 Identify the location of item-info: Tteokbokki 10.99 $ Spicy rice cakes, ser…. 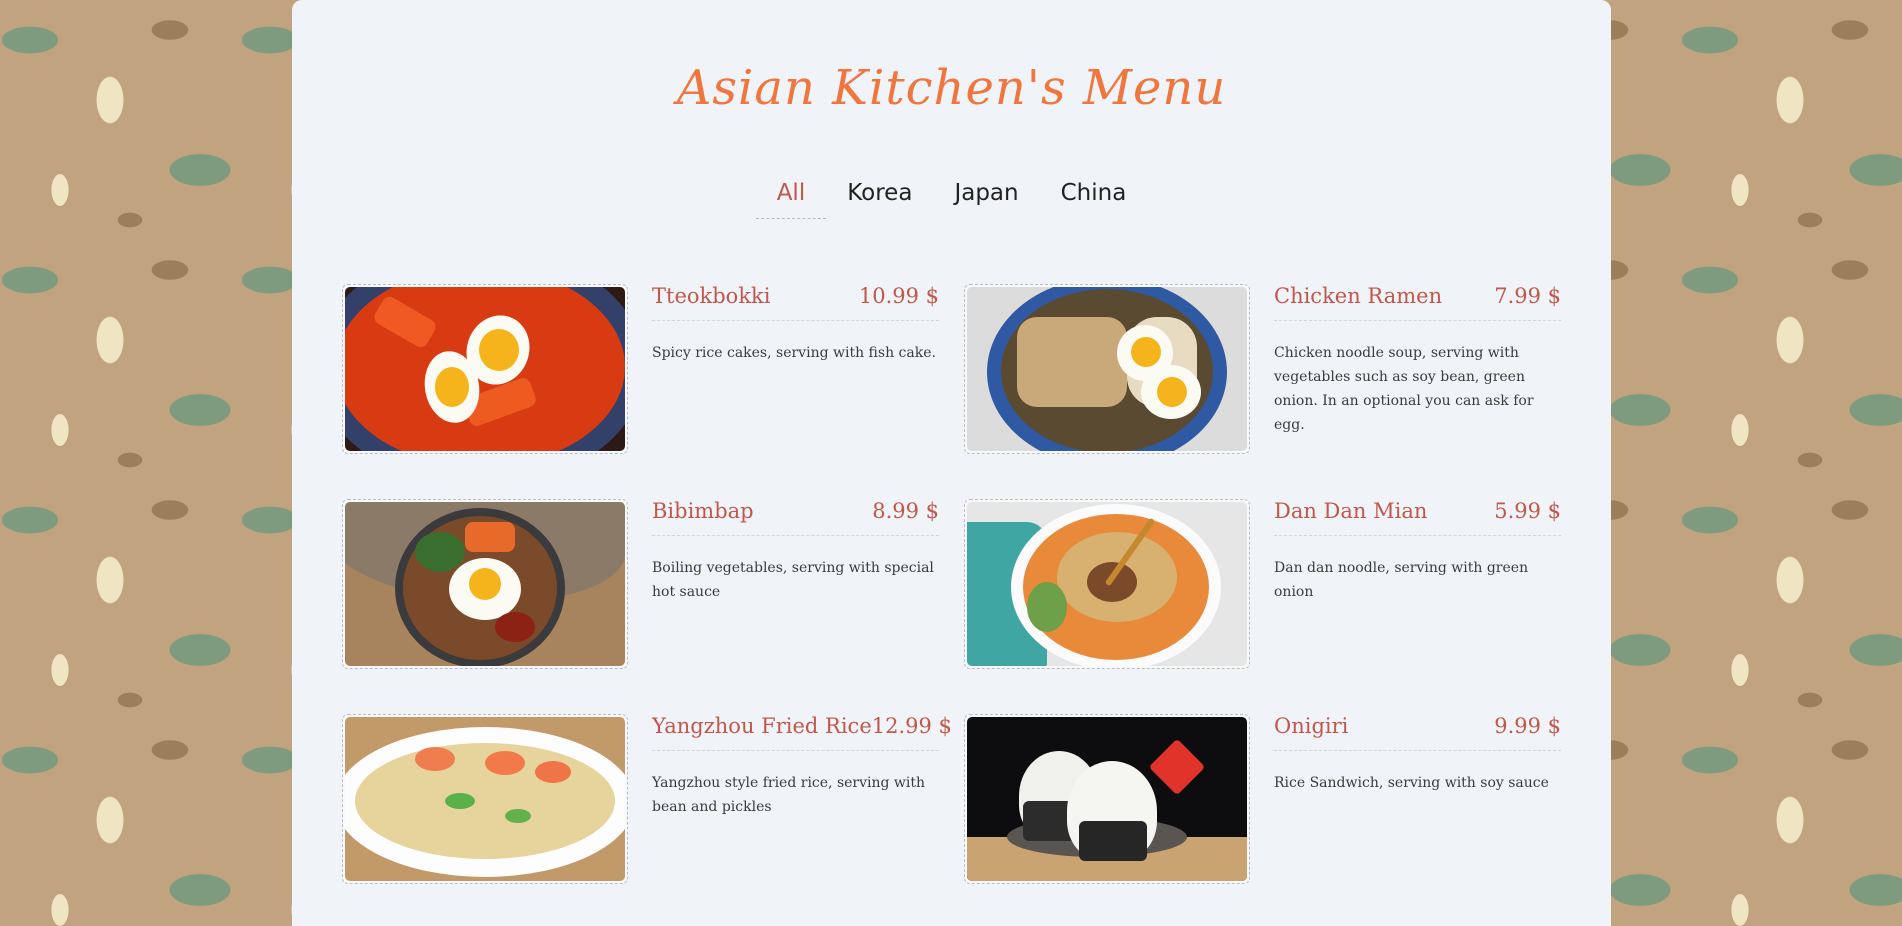
(795, 324).